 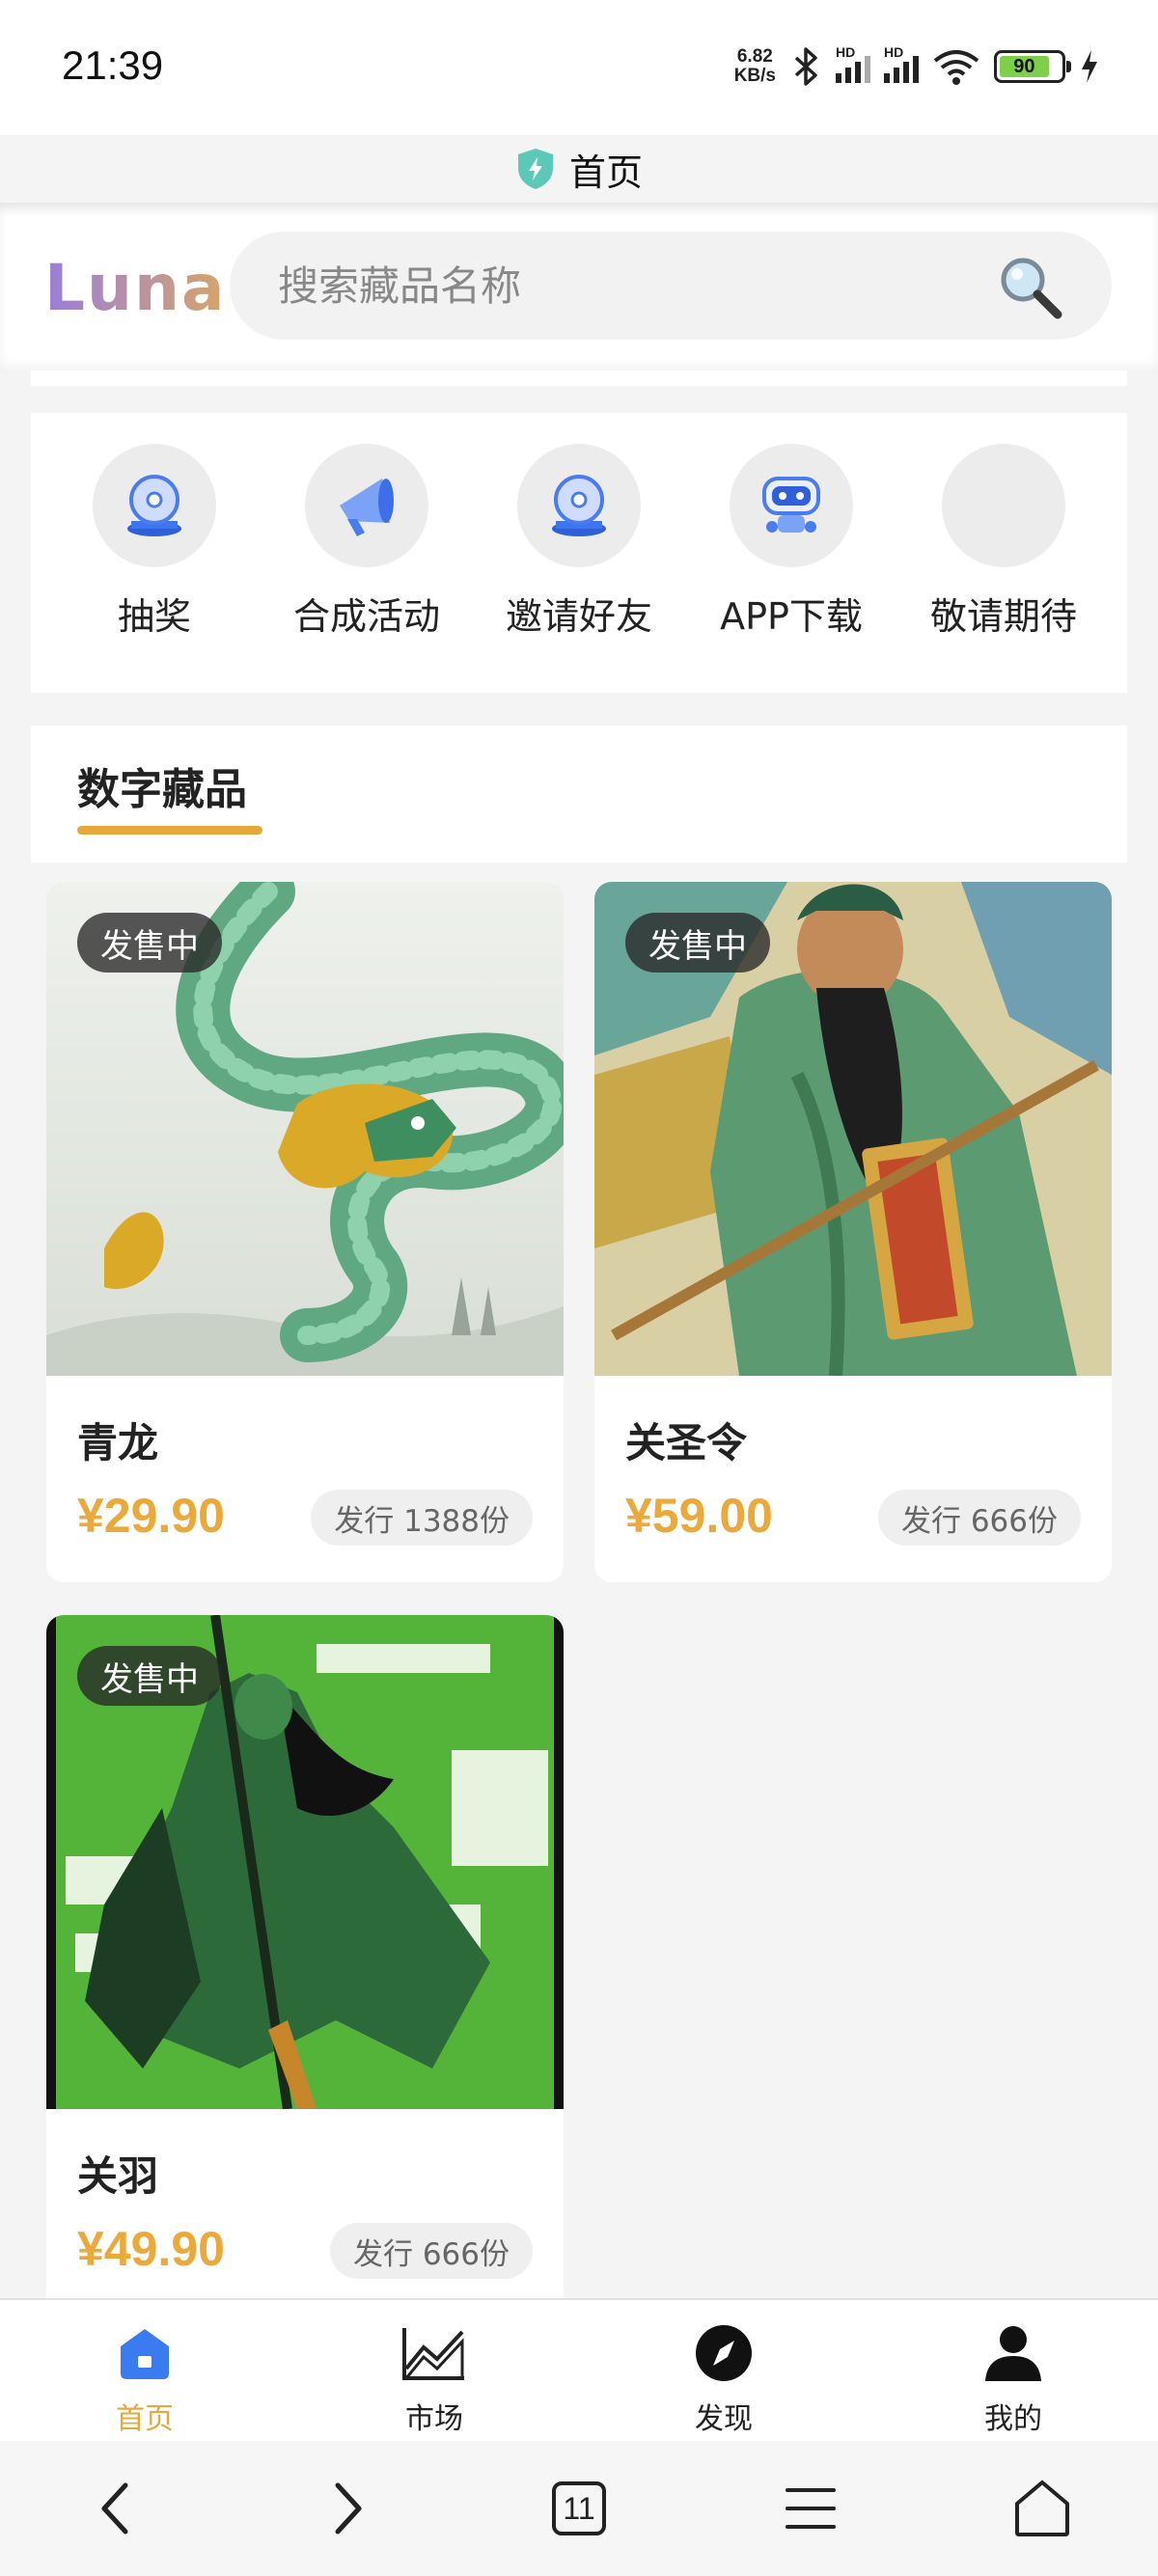 I want to click on section-header: 数字藏品, so click(x=579, y=794).